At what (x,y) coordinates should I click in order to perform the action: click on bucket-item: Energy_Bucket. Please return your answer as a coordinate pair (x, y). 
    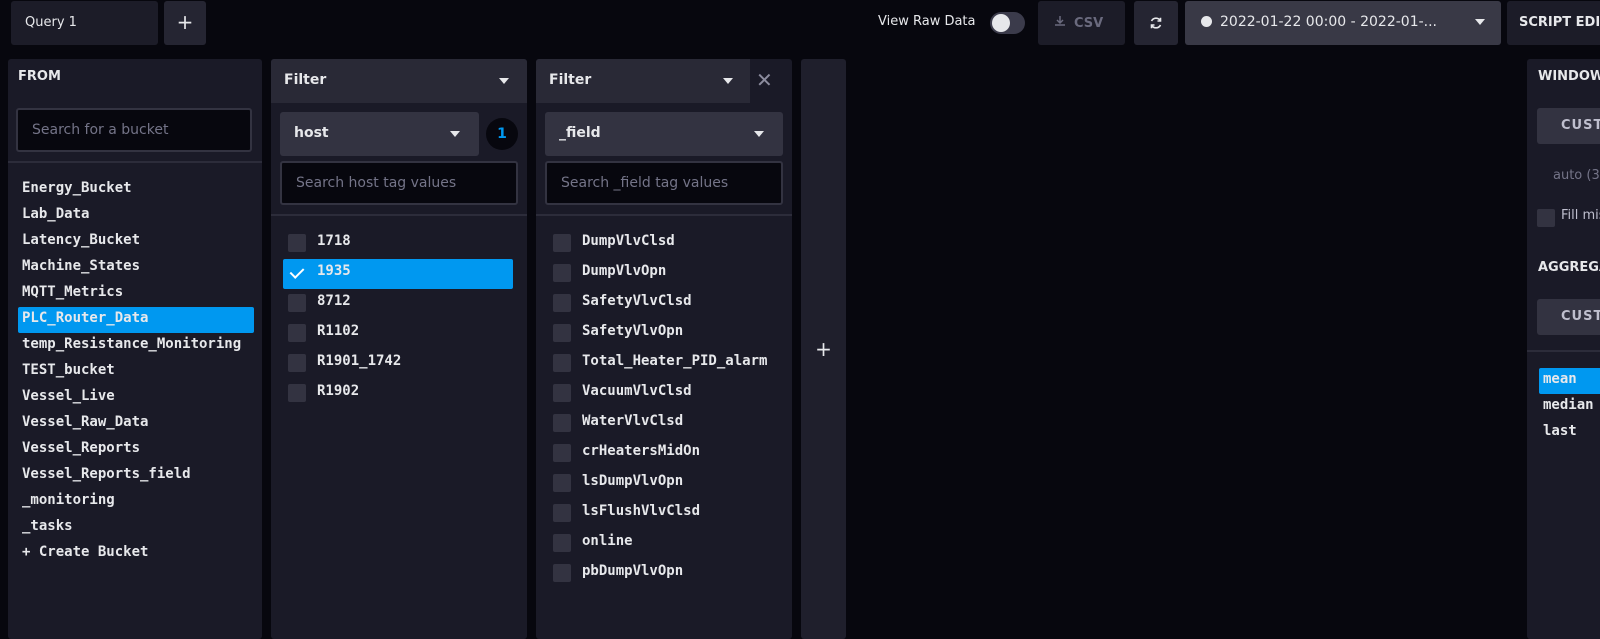
    Looking at the image, I should click on (136, 190).